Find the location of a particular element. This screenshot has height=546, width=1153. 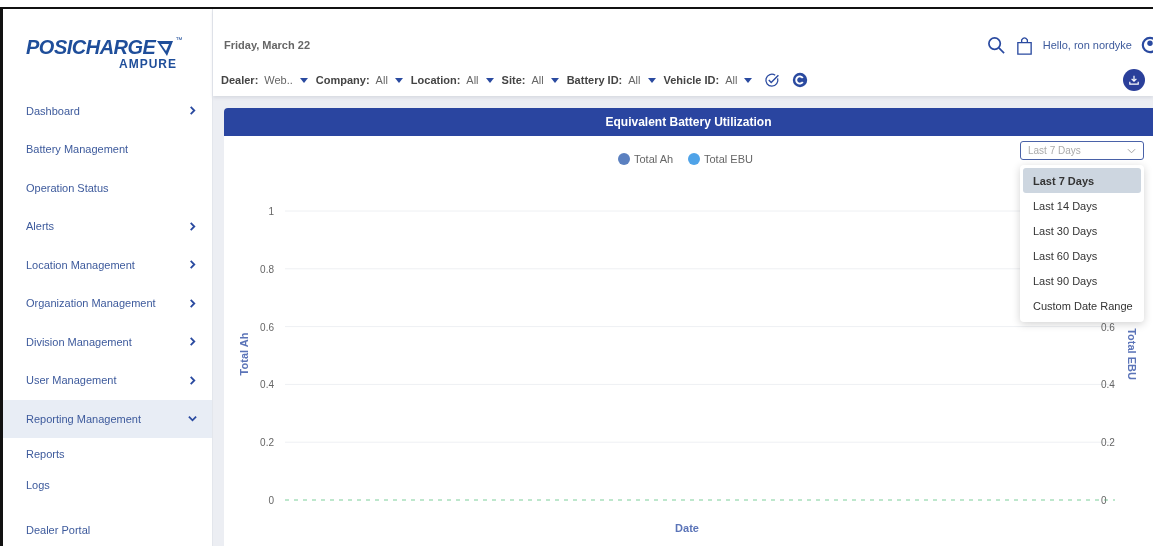

filter-label: Vehicle ID: is located at coordinates (691, 80).